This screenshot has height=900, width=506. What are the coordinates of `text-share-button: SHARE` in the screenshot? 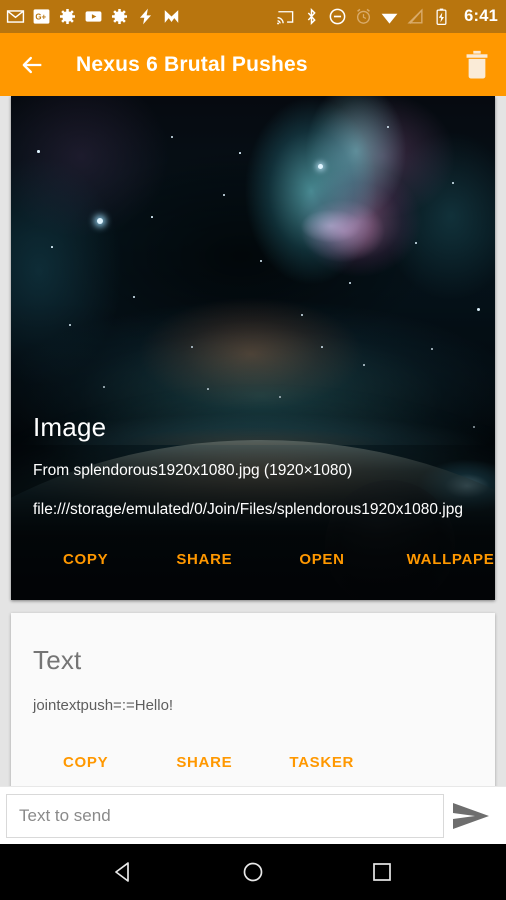 It's located at (204, 762).